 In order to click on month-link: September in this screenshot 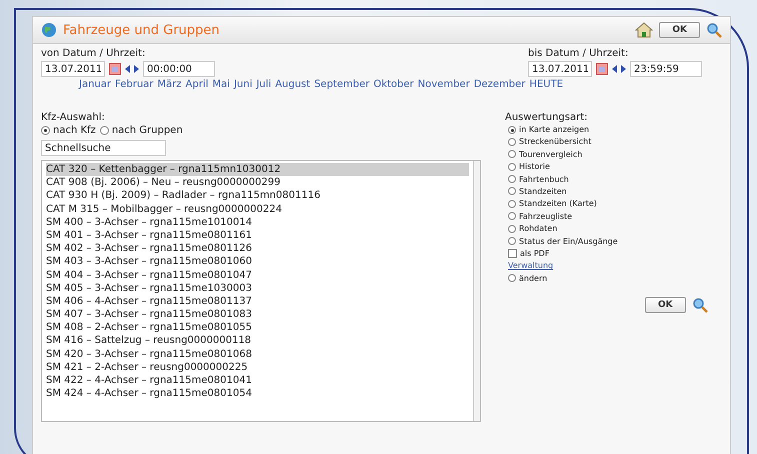, I will do `click(342, 84)`.